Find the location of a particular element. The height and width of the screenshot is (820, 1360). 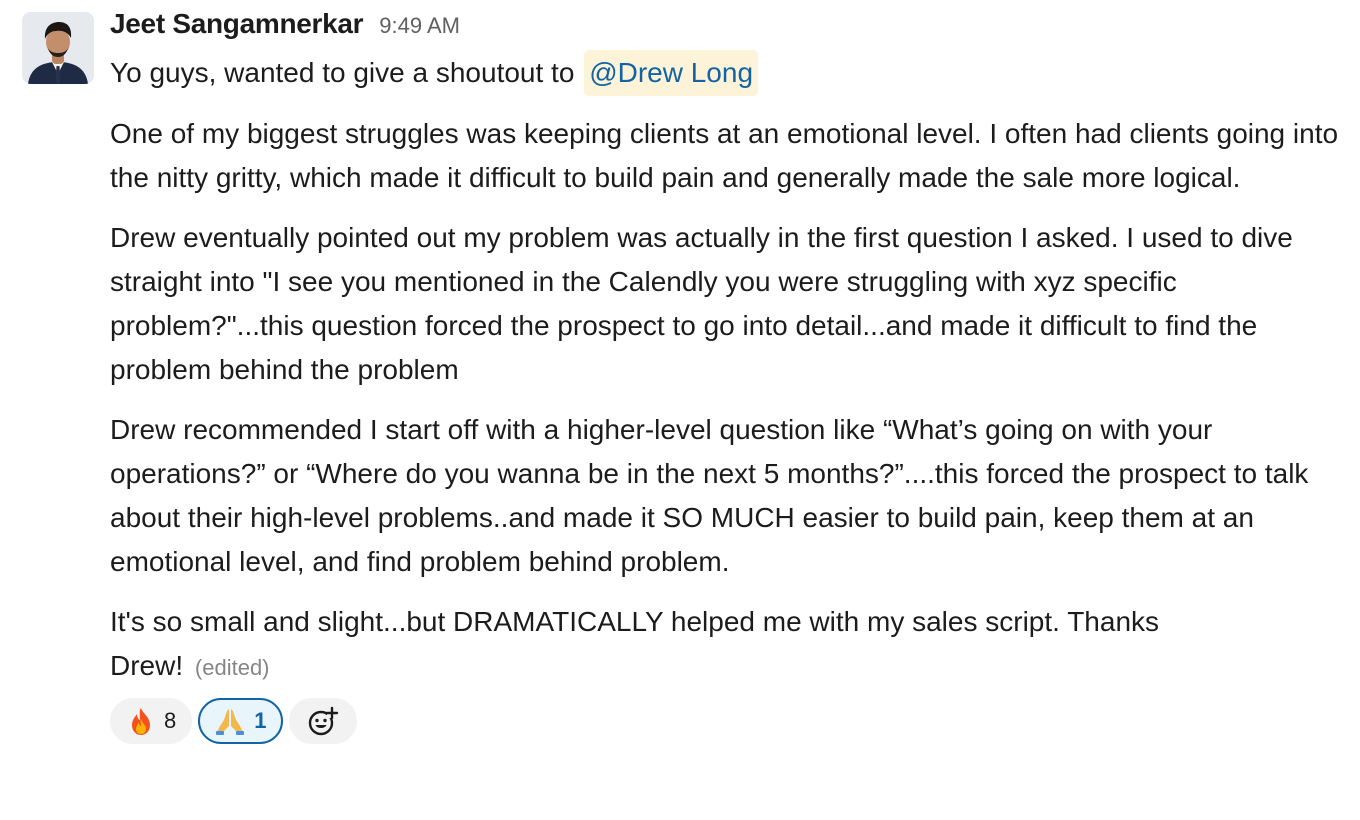

author-name: Jeet Sangamnerkar is located at coordinates (237, 24).